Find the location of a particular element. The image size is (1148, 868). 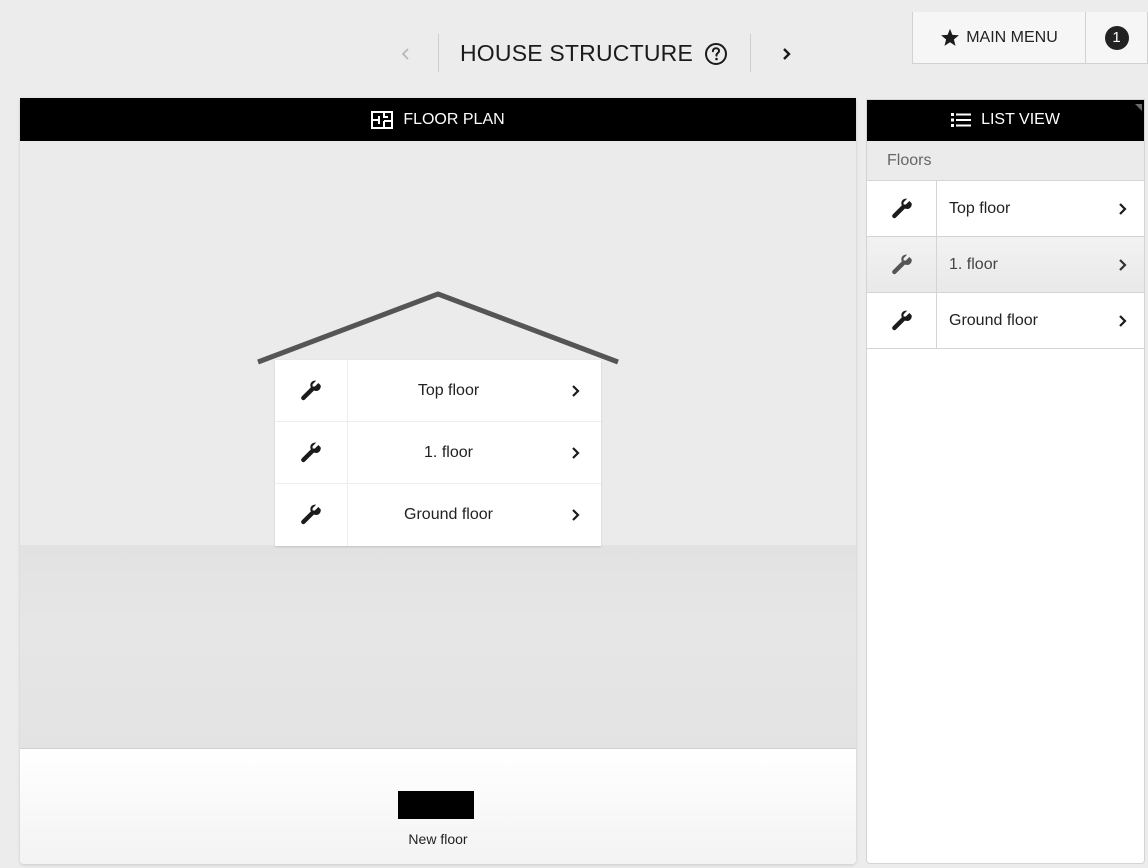

notifications-button: 1 is located at coordinates (1117, 38).